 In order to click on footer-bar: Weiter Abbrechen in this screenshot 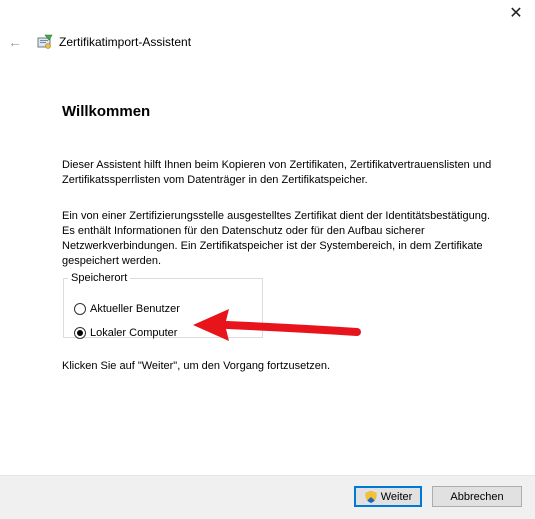, I will do `click(267, 497)`.